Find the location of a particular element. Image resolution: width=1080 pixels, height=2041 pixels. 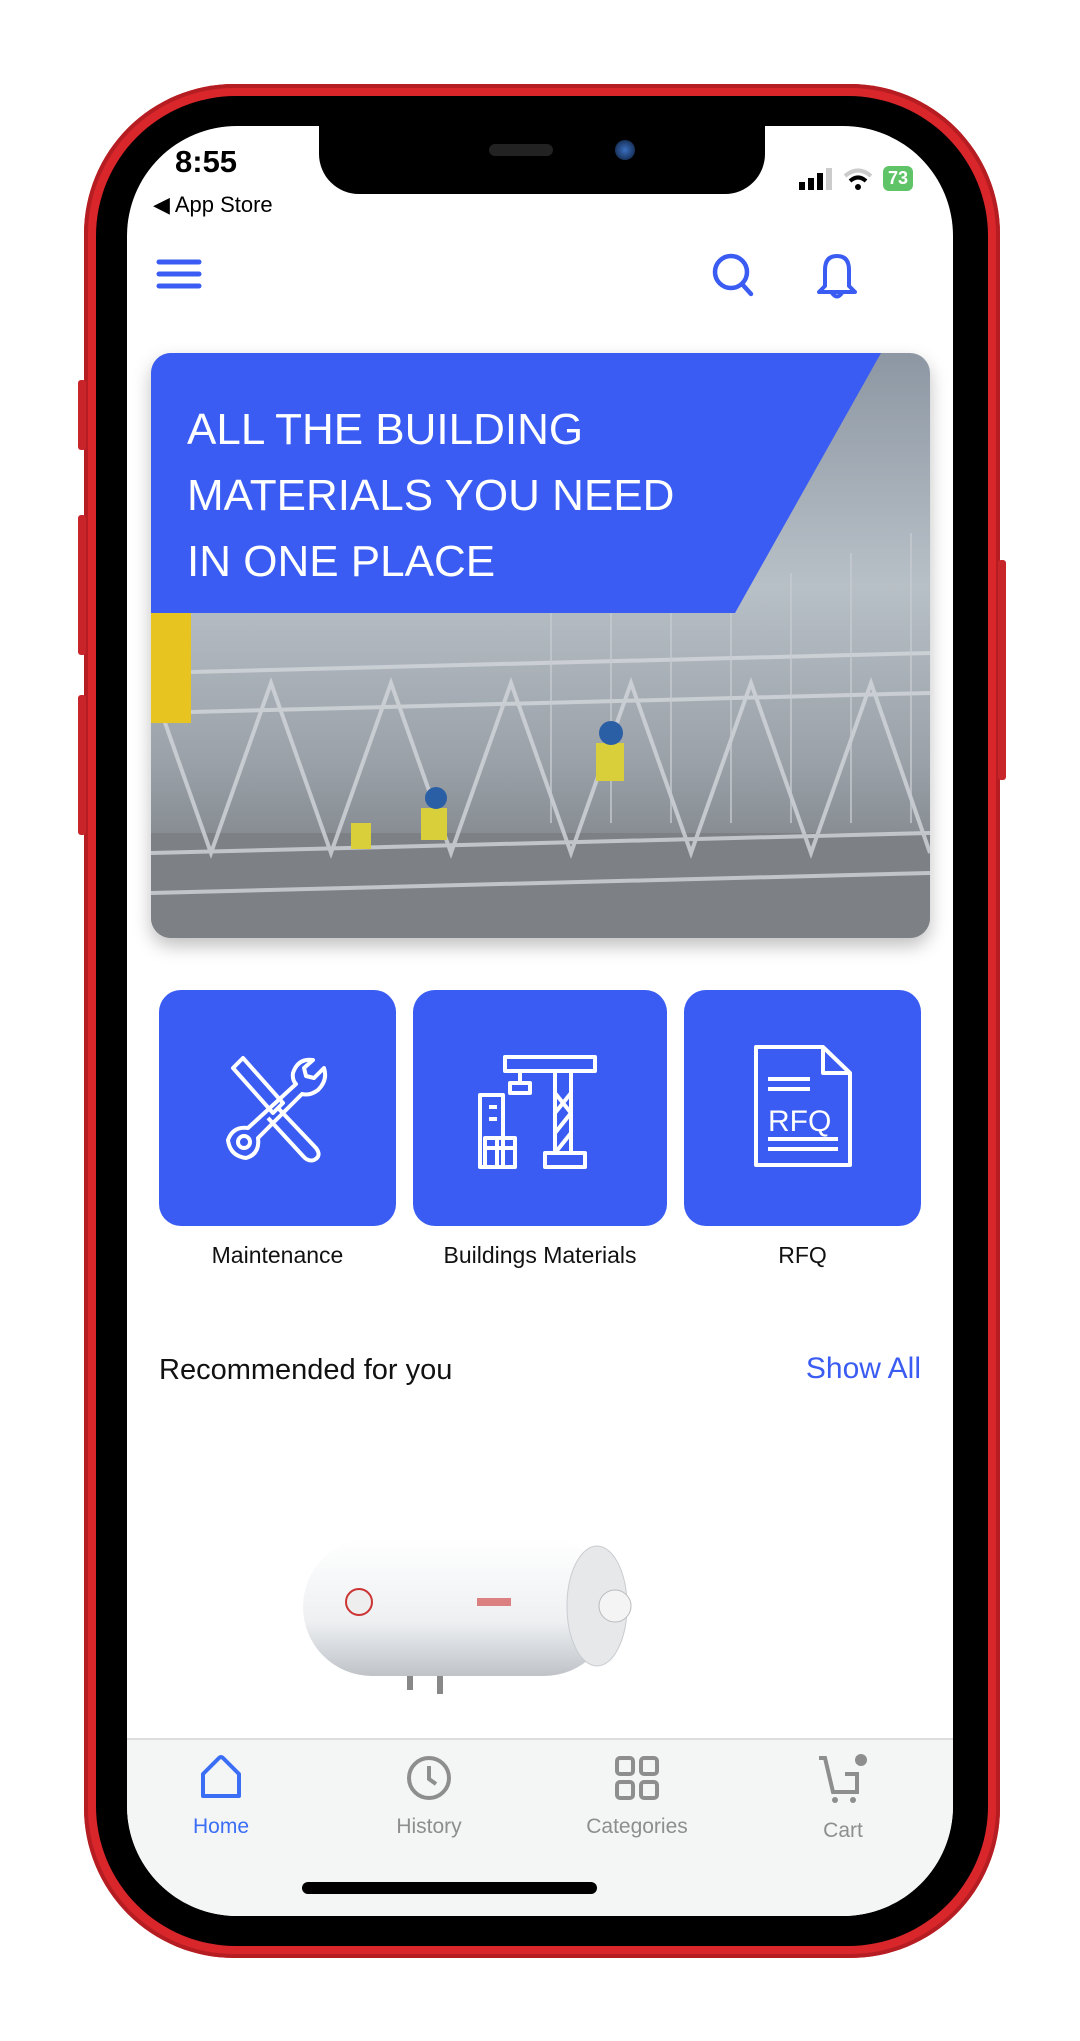

svg-text: RFQ is located at coordinates (799, 1121).